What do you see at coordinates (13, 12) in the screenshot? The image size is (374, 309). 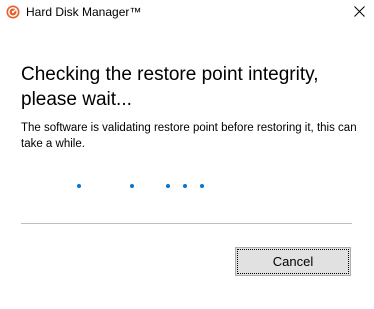 I see `hard-disk-manager-icon` at bounding box center [13, 12].